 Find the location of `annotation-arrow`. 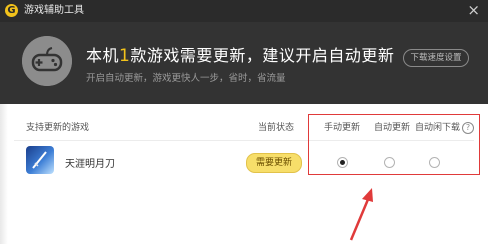

annotation-arrow is located at coordinates (361, 214).